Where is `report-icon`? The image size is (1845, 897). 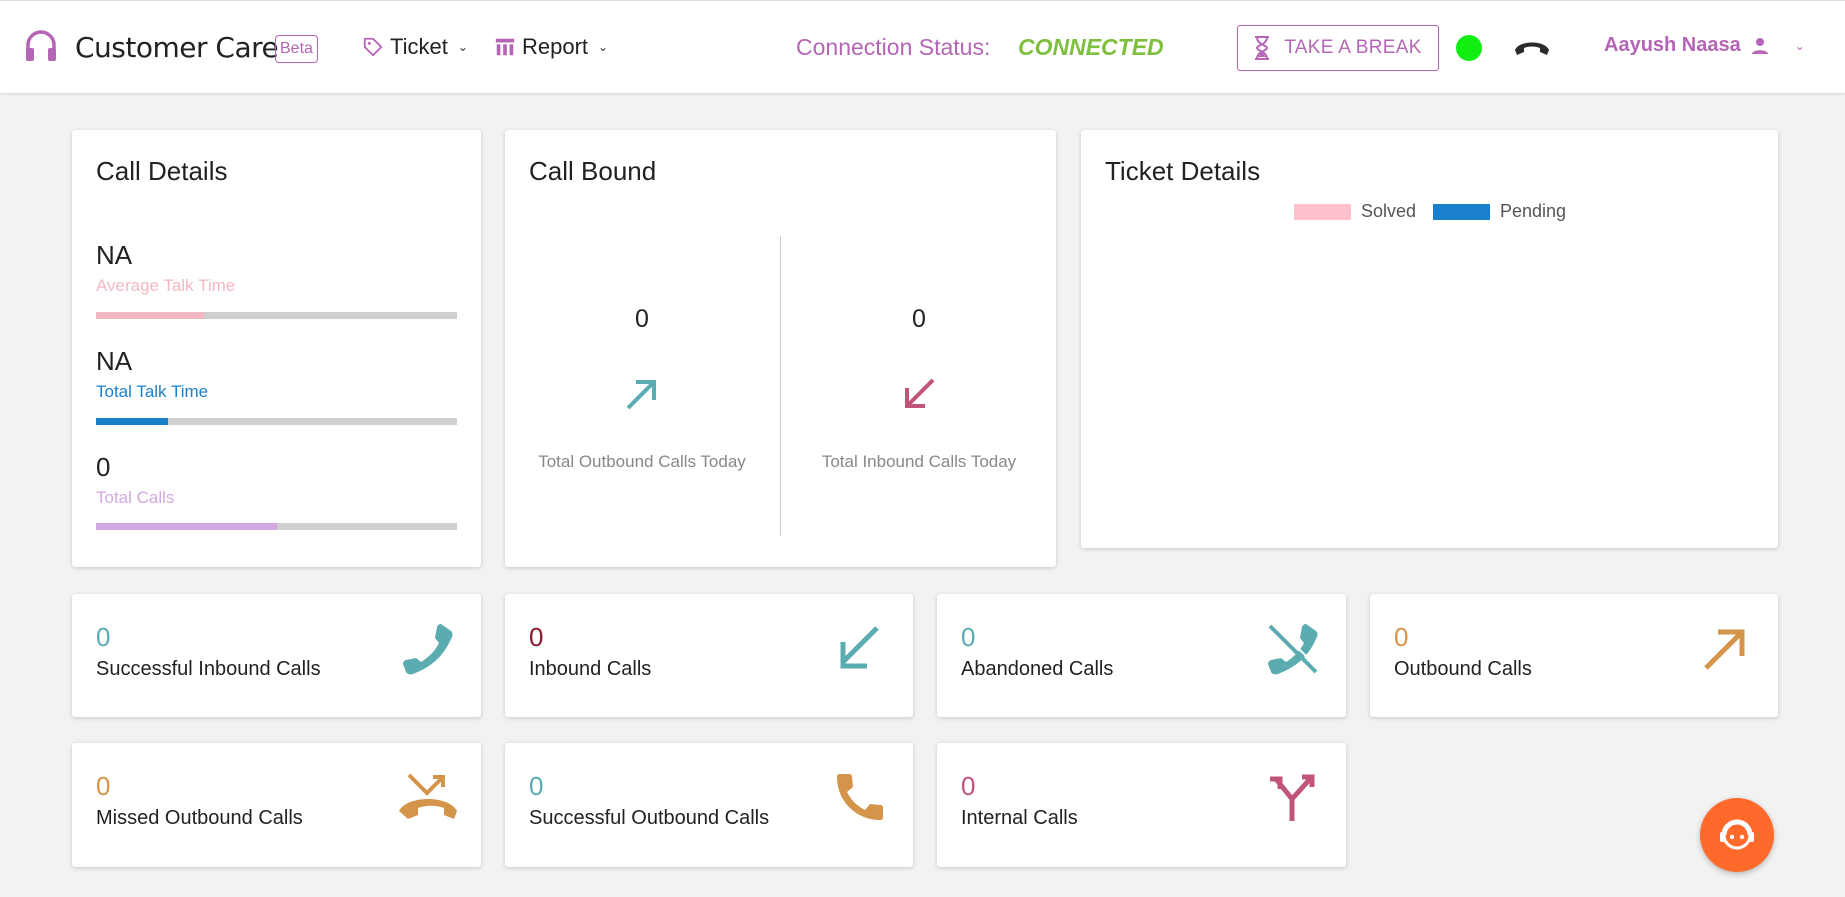 report-icon is located at coordinates (505, 47).